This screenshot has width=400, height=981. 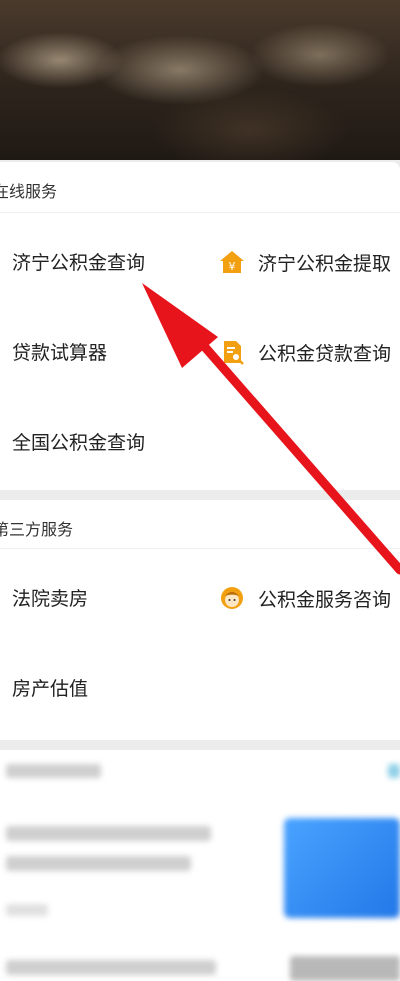 I want to click on document-search-icon, so click(x=232, y=352).